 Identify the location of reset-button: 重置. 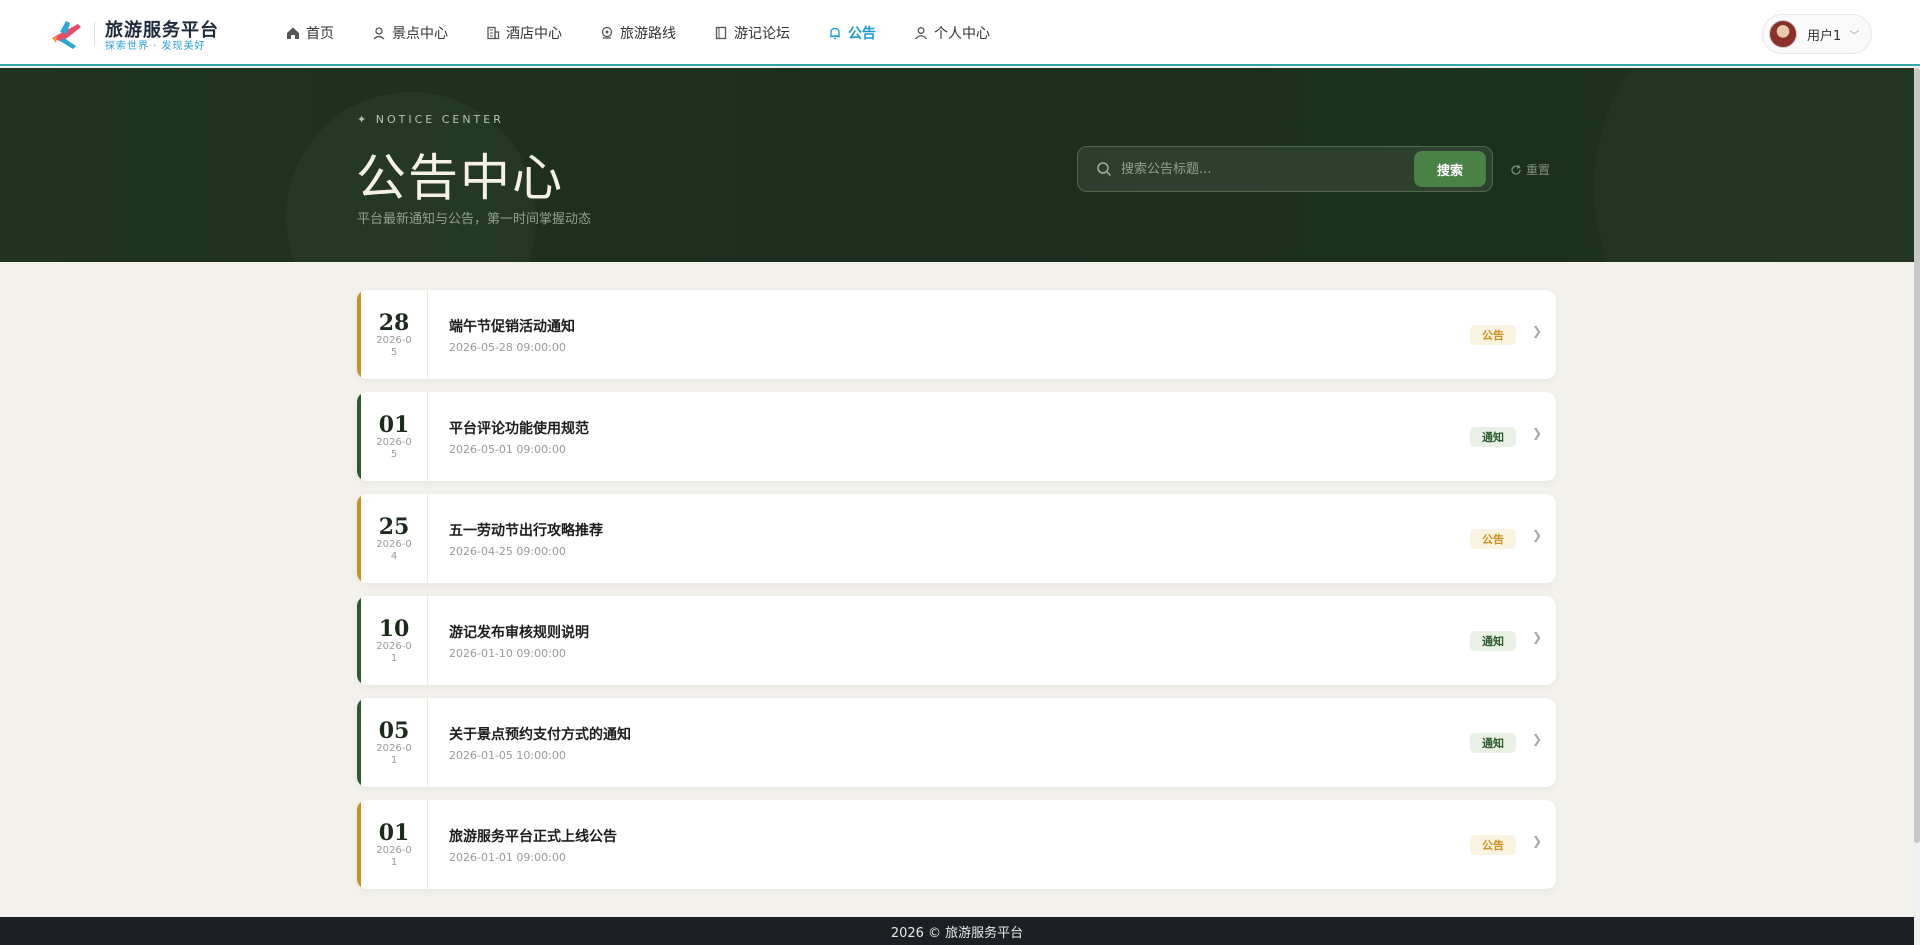
(1530, 169).